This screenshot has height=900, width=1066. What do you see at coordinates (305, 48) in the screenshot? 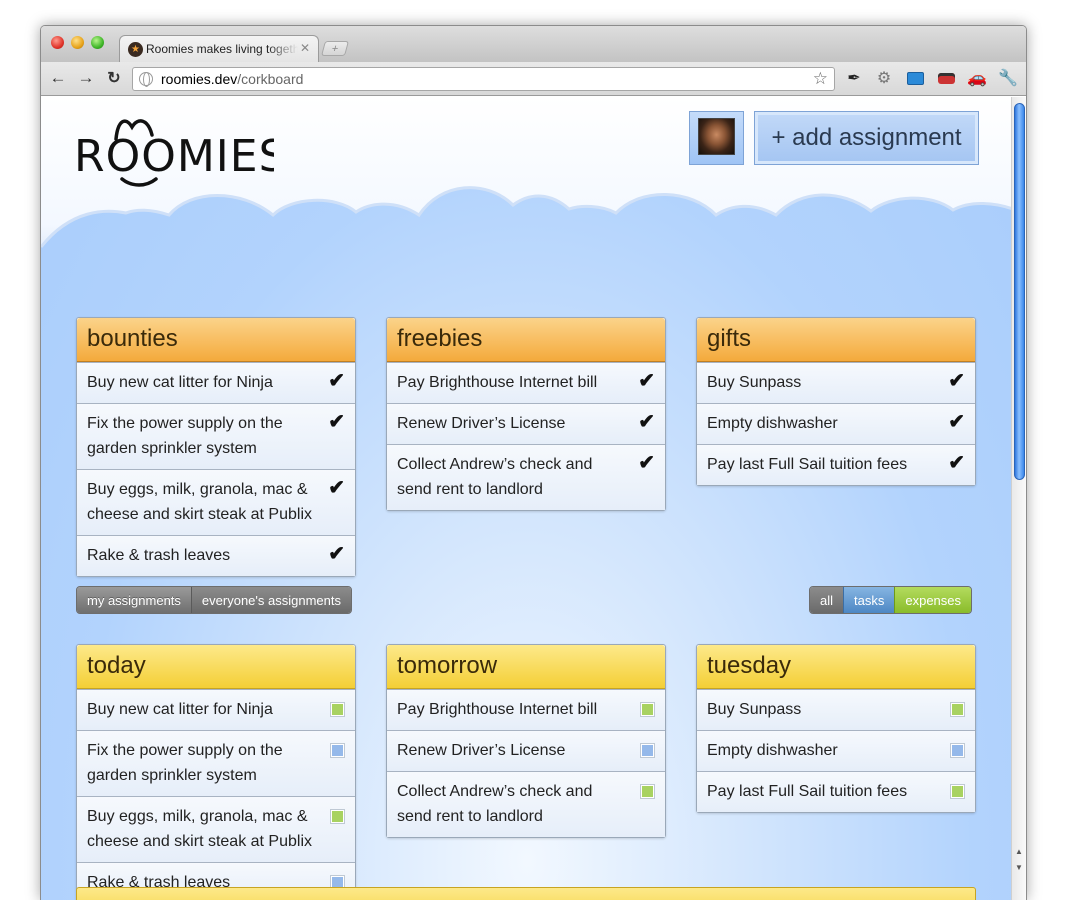
I see `close-tab-icon: ✕` at bounding box center [305, 48].